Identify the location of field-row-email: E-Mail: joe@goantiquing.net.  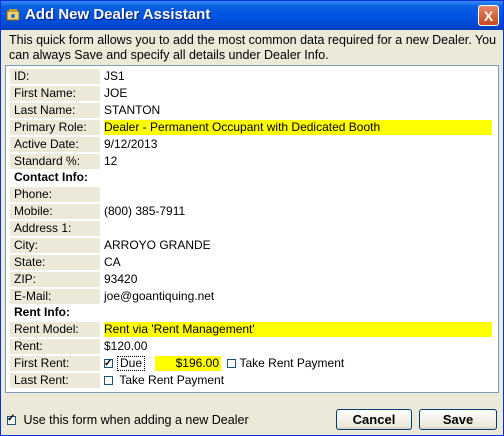
(252, 297).